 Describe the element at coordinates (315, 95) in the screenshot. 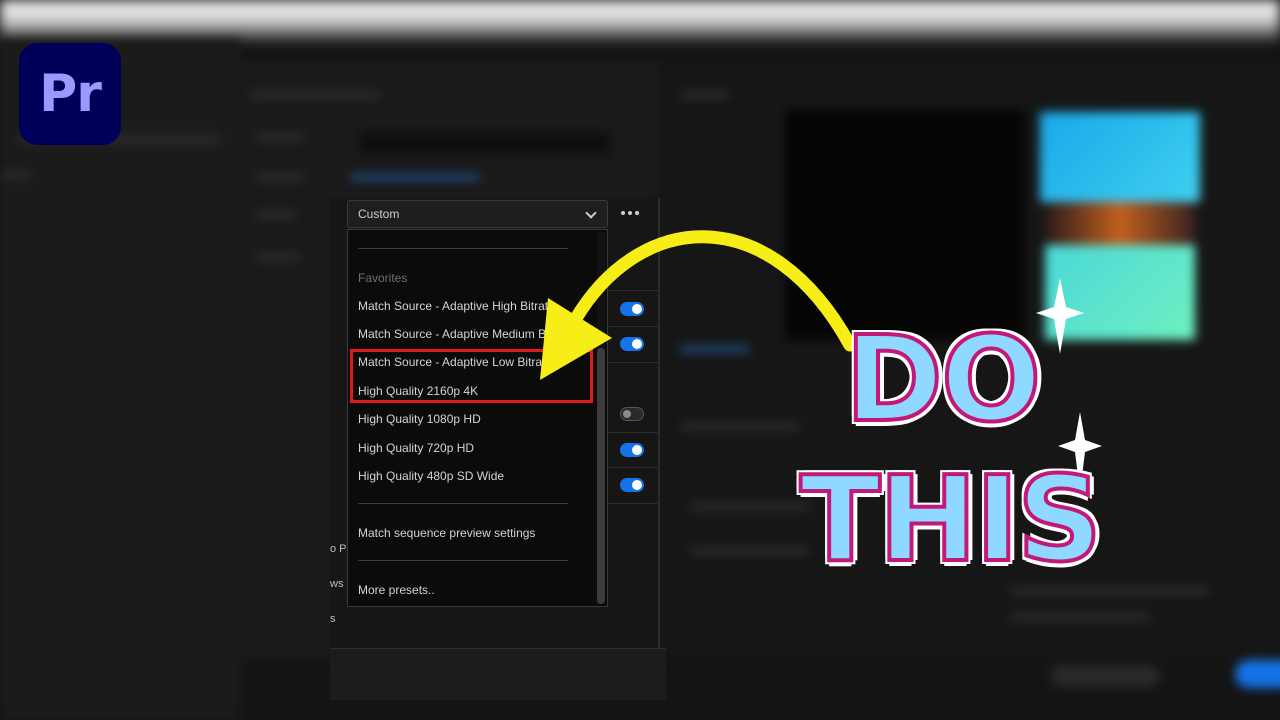

I see `blurred-heading` at that location.